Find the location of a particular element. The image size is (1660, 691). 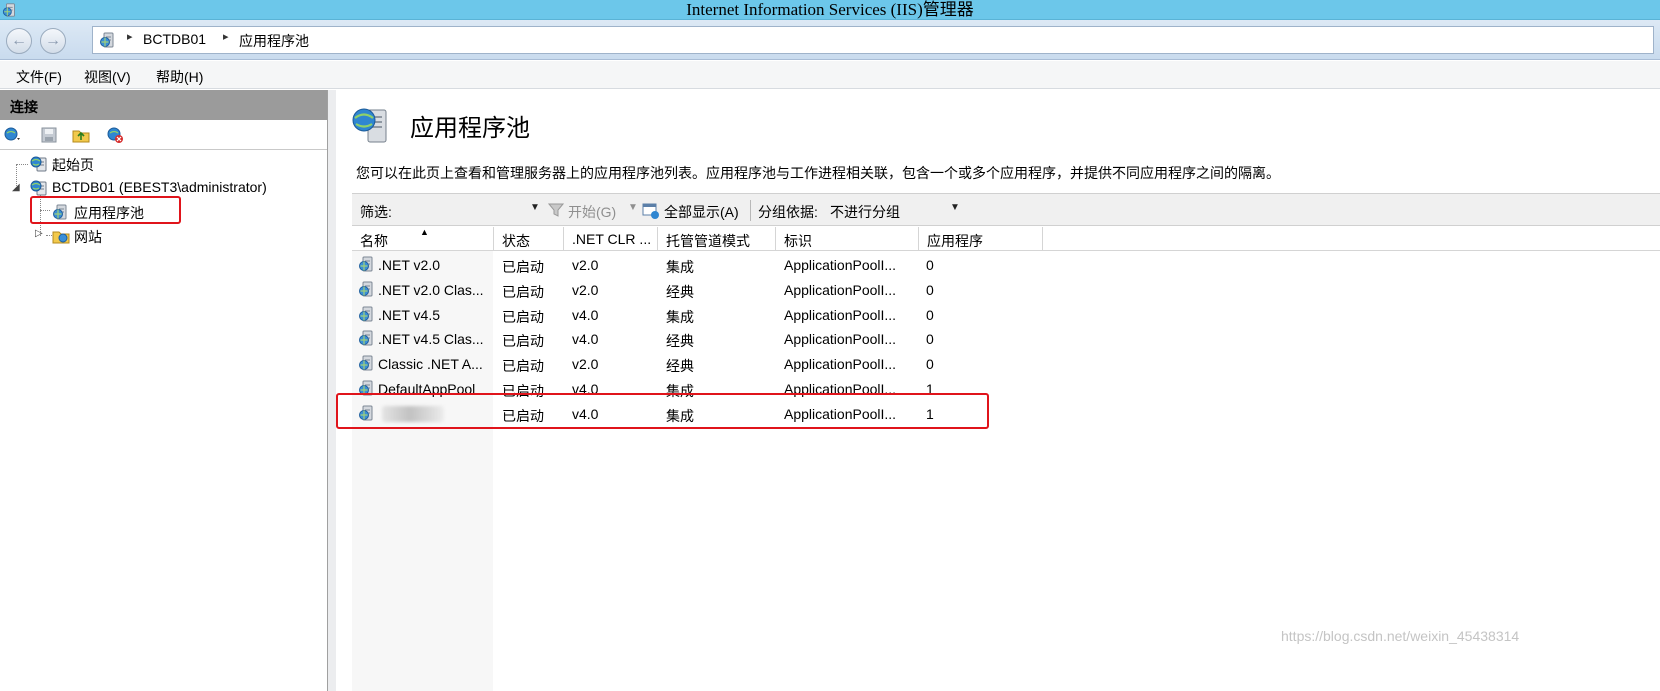

breadcrumb-app-pools: 应用程序池 is located at coordinates (274, 41).